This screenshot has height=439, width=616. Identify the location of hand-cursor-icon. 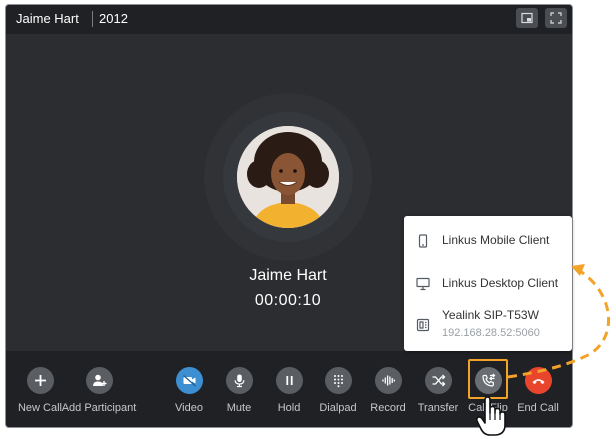
(490, 416).